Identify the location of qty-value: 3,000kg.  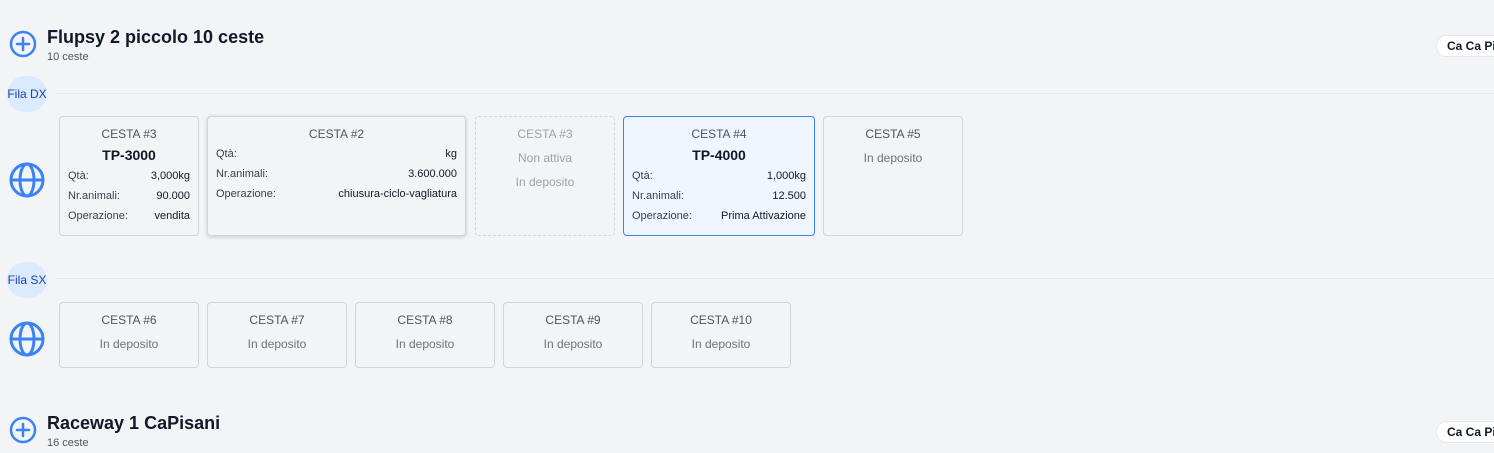
(170, 176).